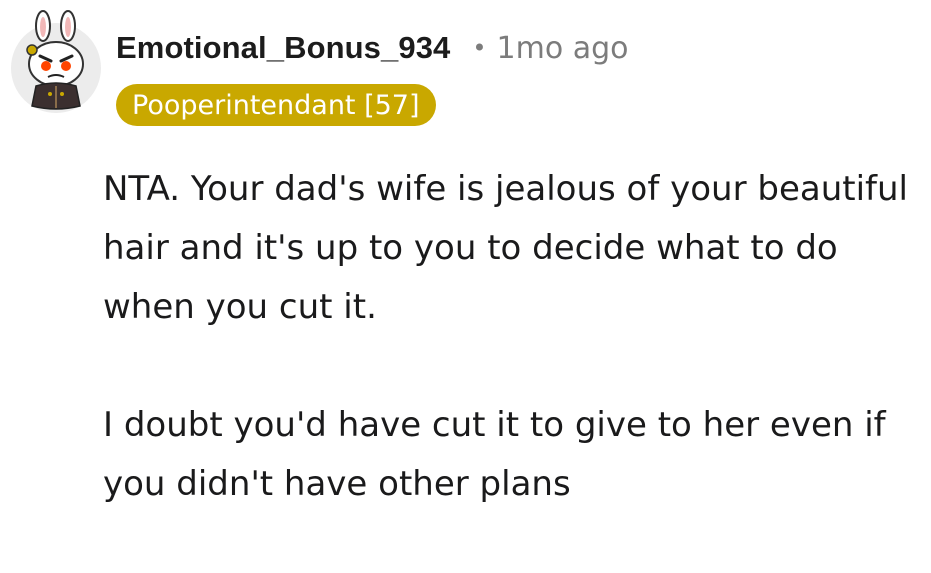  I want to click on comment-header: Emotional_Bonus_934 • 1mo ago, so click(372, 48).